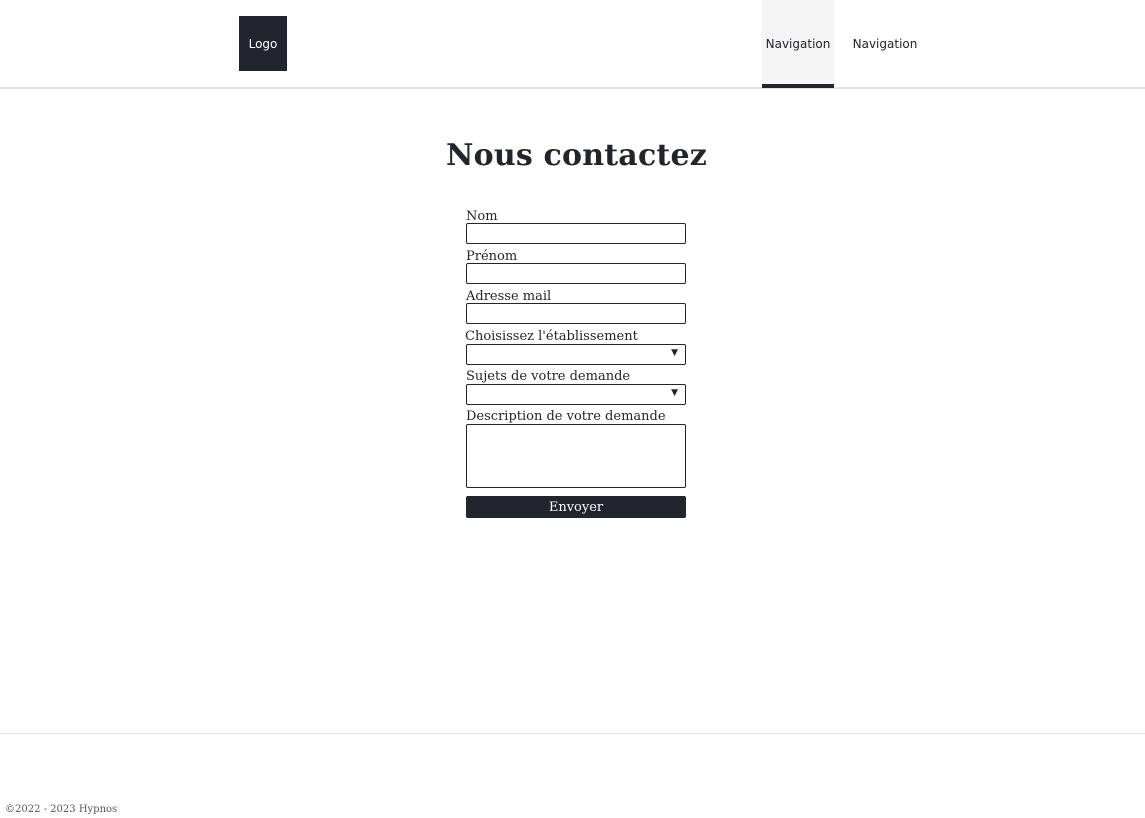  What do you see at coordinates (263, 43) in the screenshot?
I see `logo: Logo` at bounding box center [263, 43].